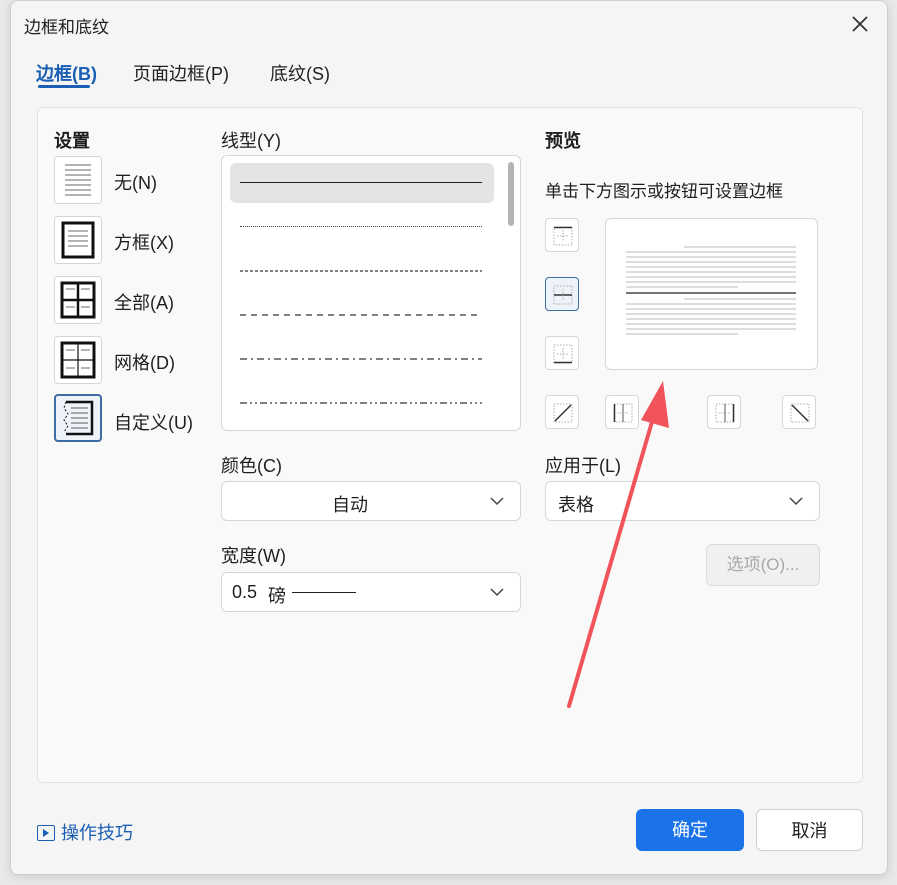 The width and height of the screenshot is (897, 885). I want to click on dialog-title: 边框和底纹, so click(66, 27).